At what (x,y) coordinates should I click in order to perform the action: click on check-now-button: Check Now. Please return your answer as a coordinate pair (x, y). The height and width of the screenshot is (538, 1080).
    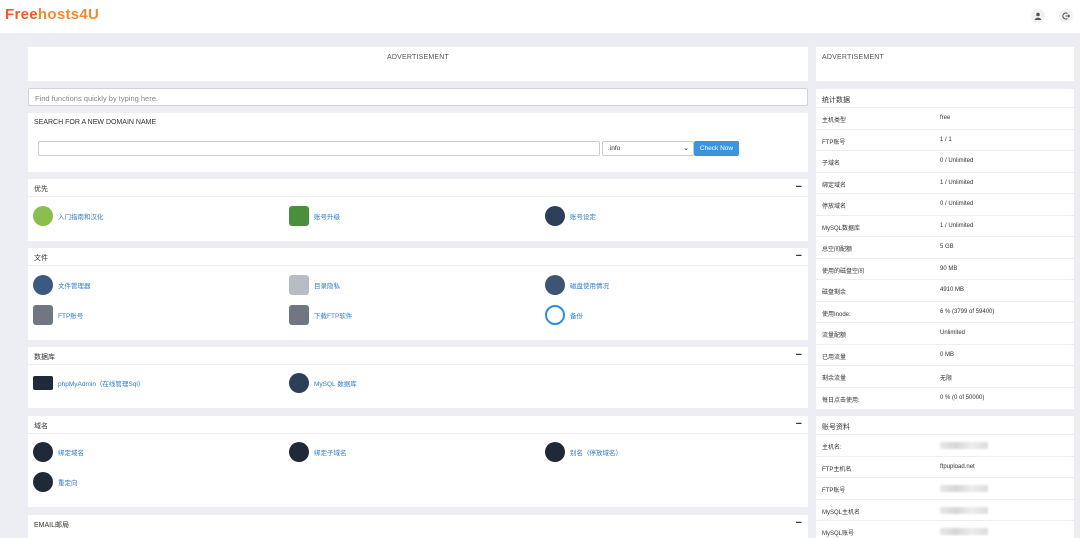
    Looking at the image, I should click on (716, 148).